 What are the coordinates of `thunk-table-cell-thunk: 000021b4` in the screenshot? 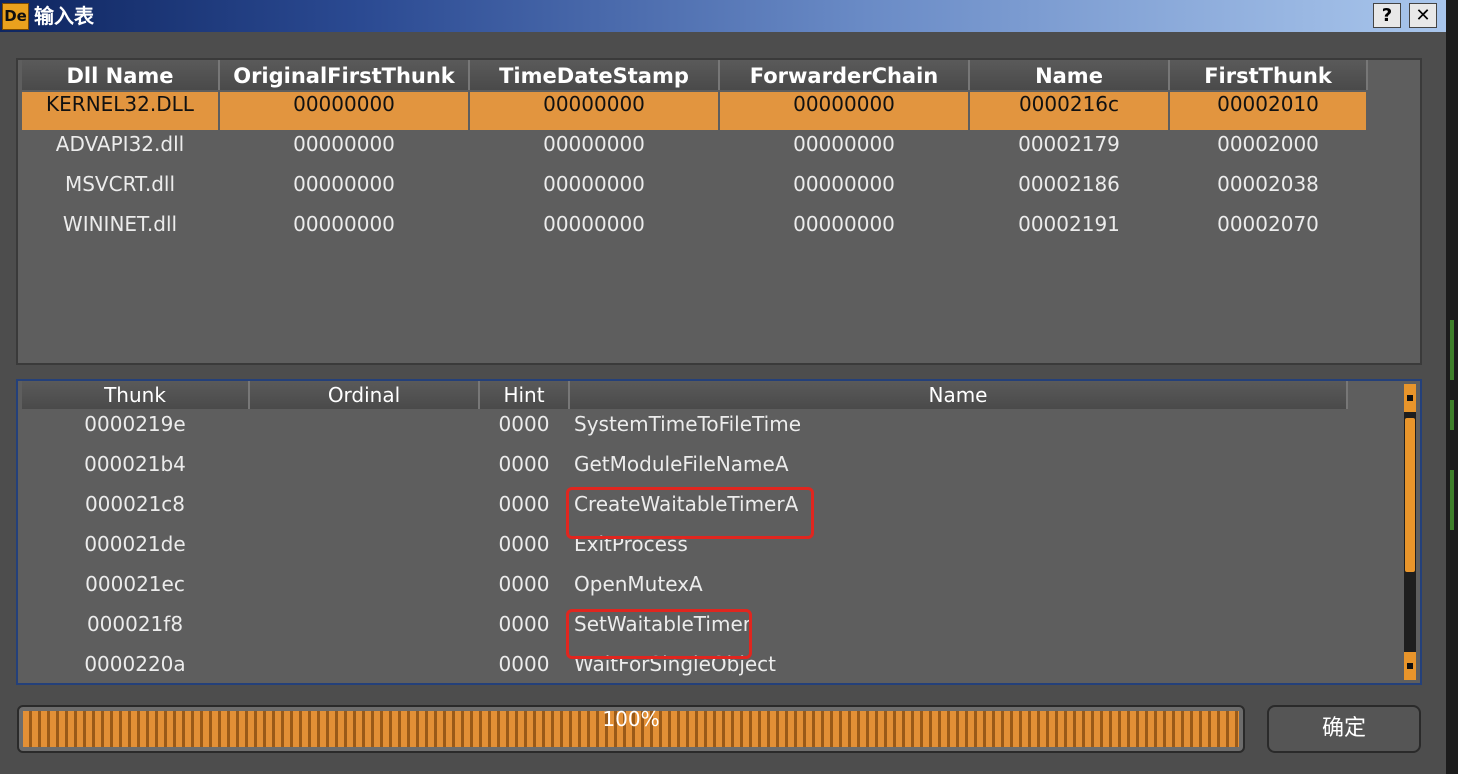 It's located at (135, 464).